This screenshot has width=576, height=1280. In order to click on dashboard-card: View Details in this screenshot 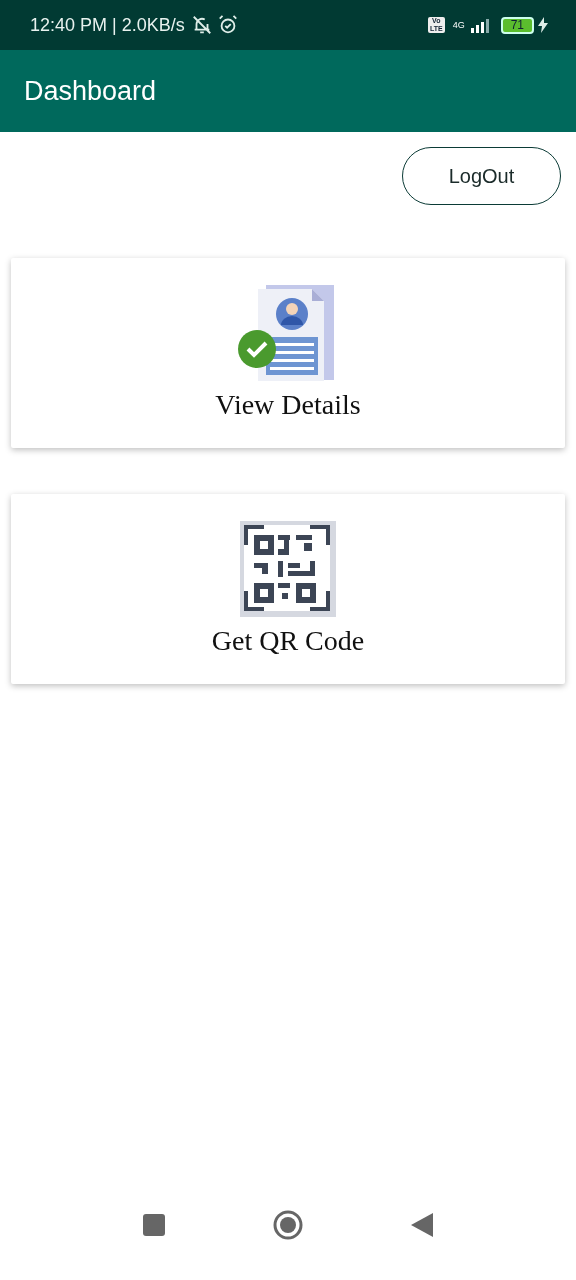, I will do `click(288, 353)`.